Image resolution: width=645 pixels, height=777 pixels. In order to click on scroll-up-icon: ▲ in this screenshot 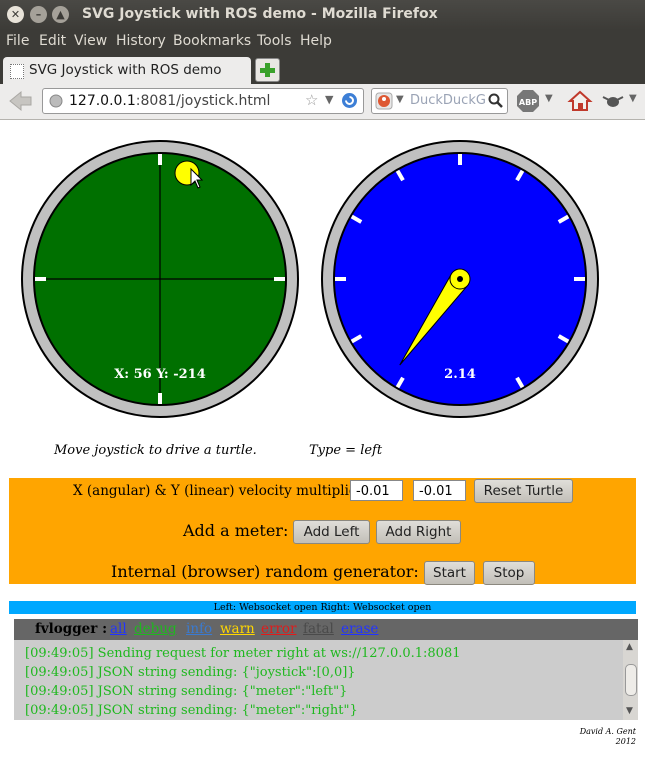, I will do `click(629, 647)`.